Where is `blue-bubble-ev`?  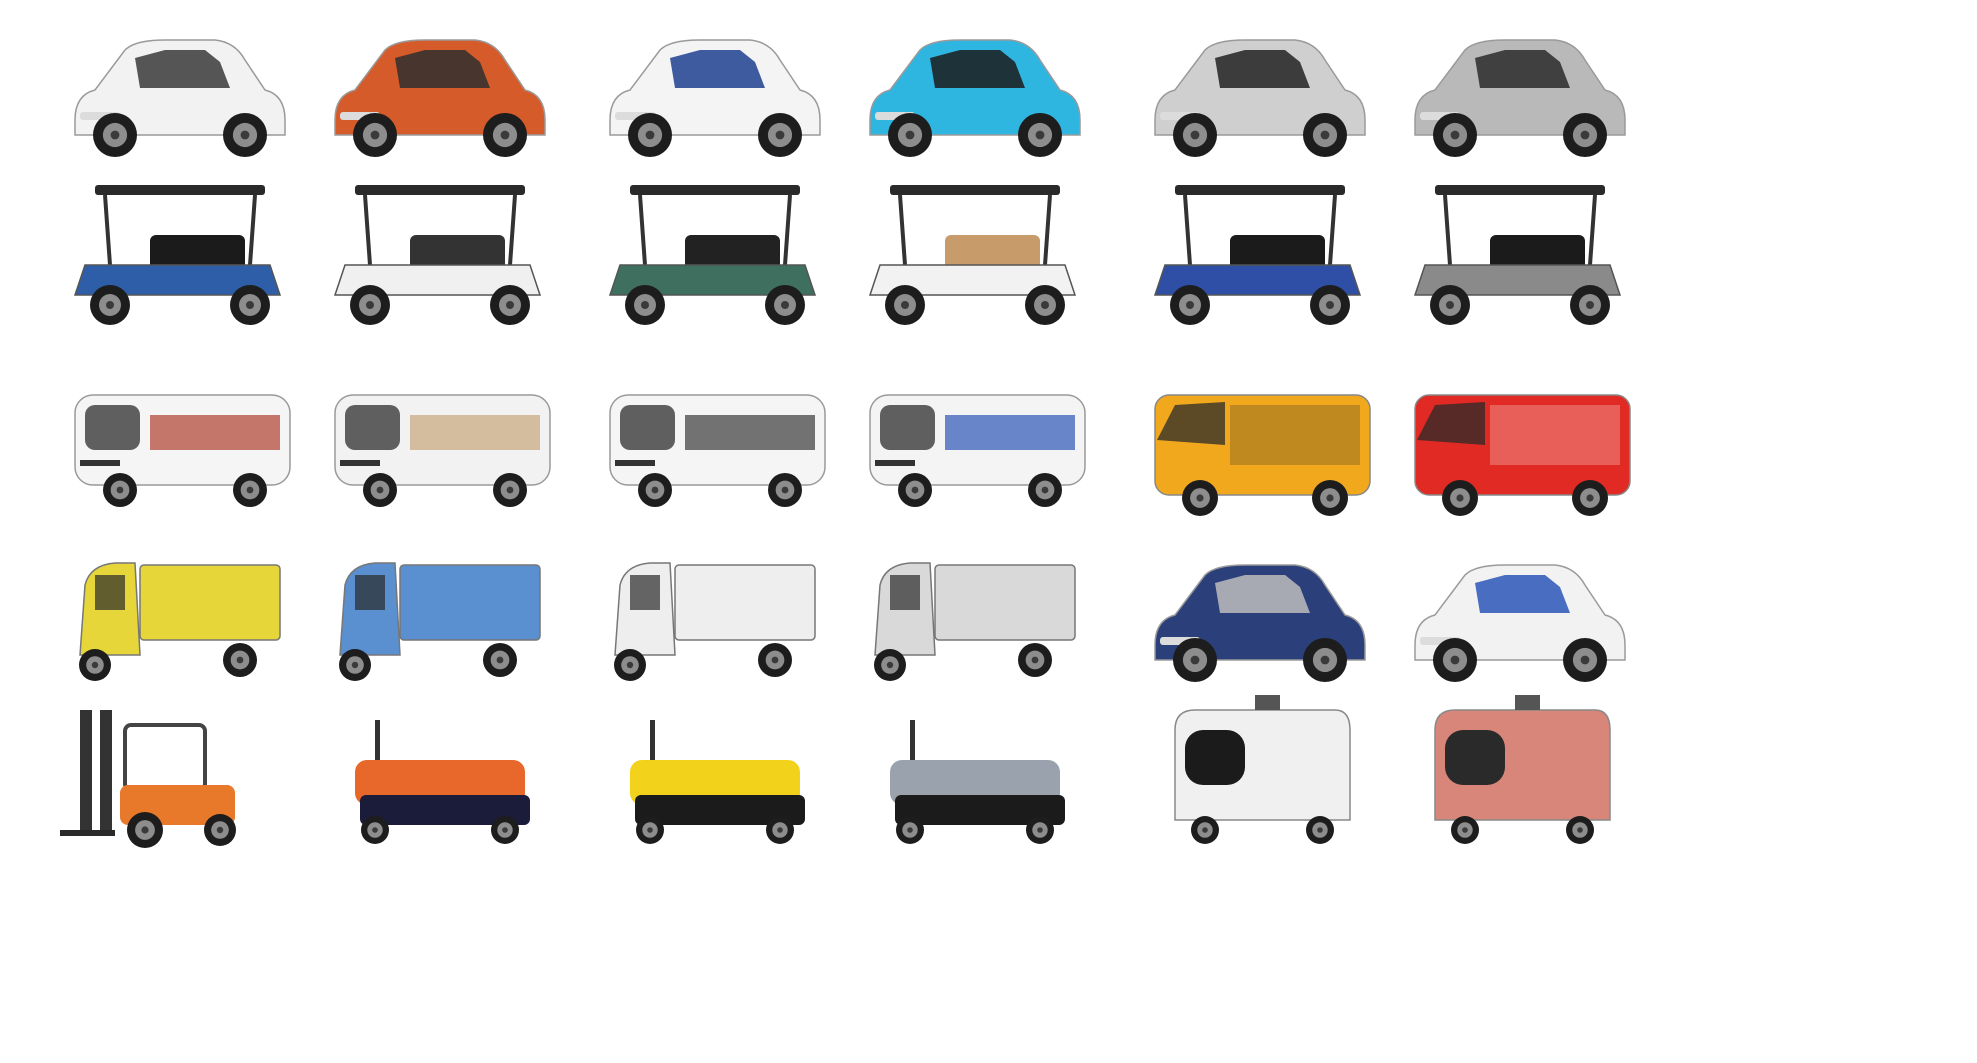
blue-bubble-ev is located at coordinates (975, 90).